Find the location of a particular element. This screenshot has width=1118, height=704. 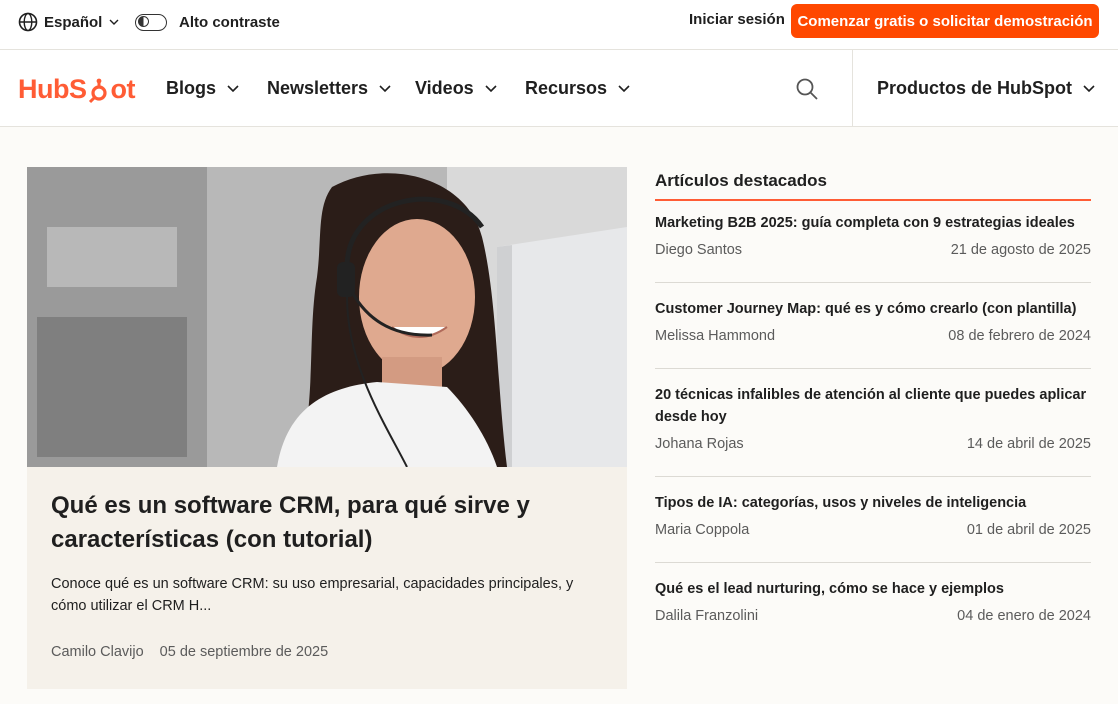

search-icon is located at coordinates (807, 89).